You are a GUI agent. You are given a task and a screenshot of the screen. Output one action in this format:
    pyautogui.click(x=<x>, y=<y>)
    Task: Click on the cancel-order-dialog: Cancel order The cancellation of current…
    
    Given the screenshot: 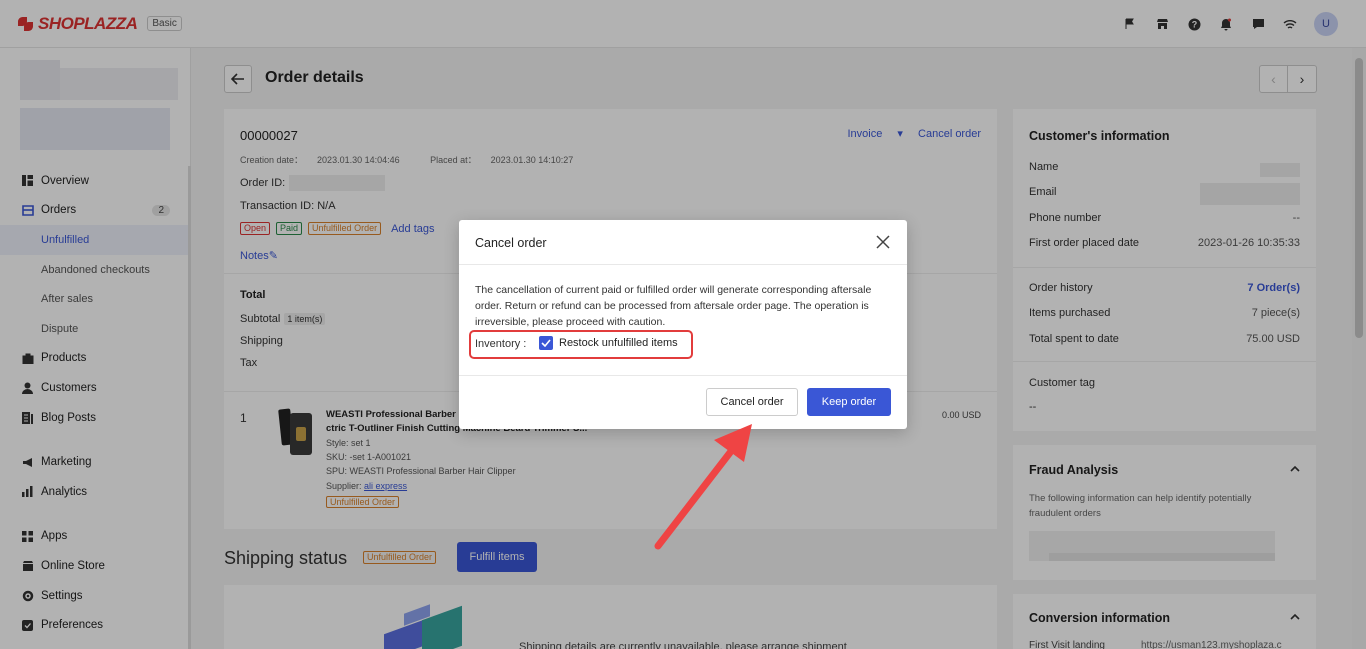 What is the action you would take?
    pyautogui.click(x=683, y=324)
    